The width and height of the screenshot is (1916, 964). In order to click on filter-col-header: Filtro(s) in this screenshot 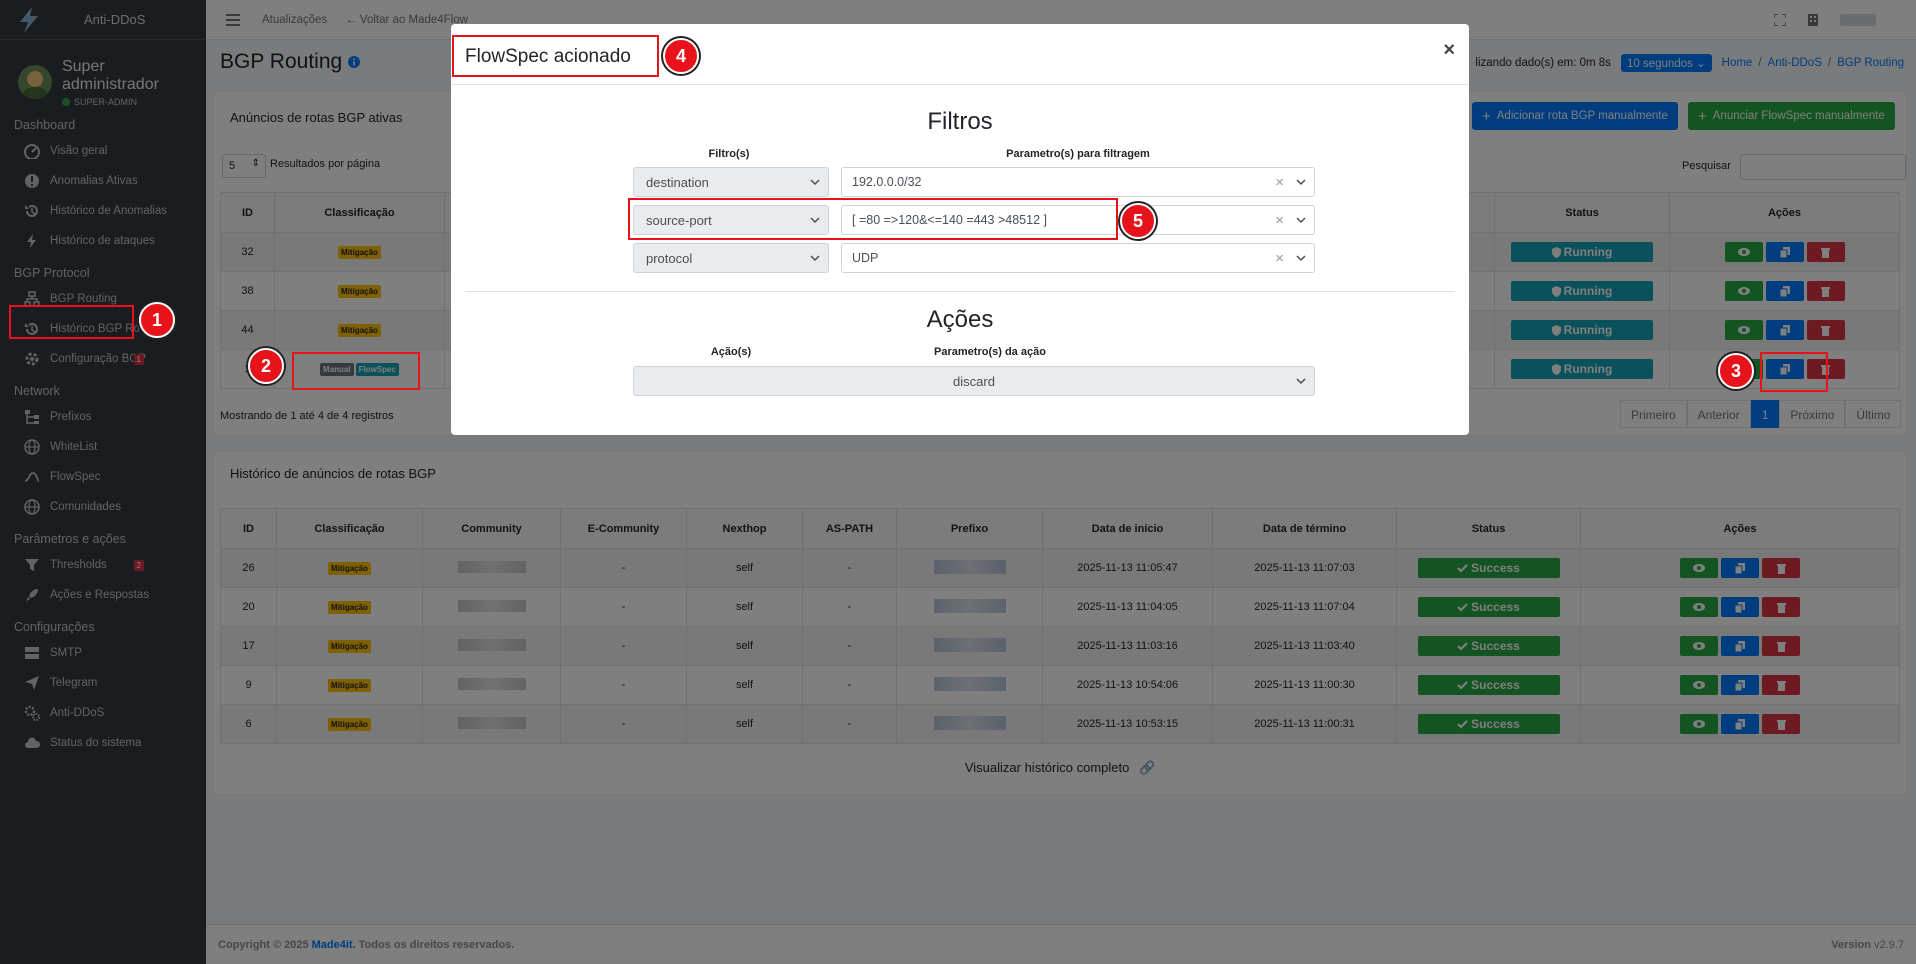, I will do `click(729, 154)`.